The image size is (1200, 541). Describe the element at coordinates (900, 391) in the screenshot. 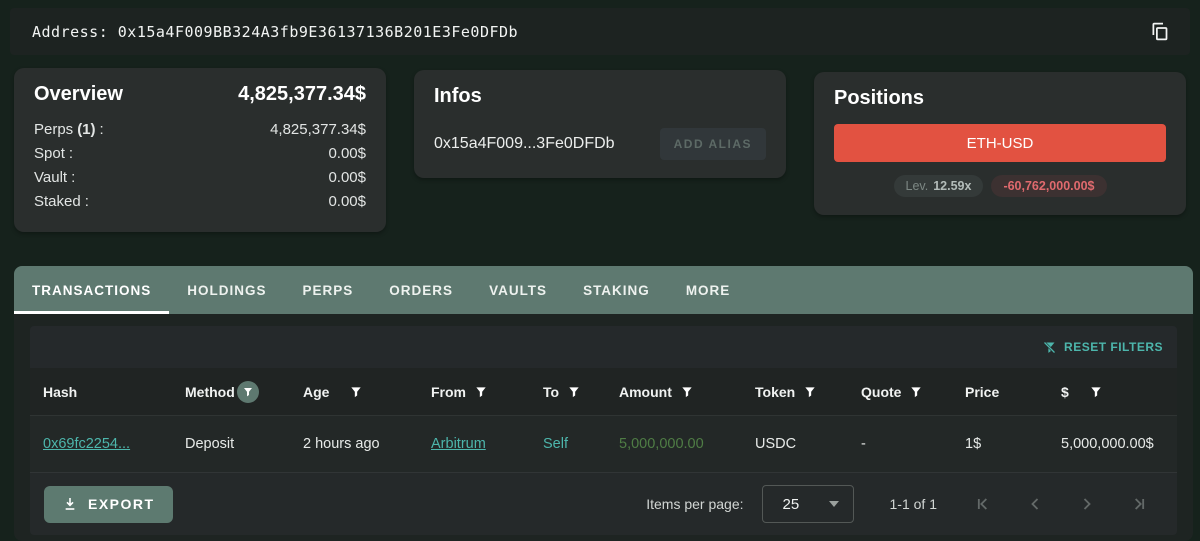

I see `col-quote: Quote` at that location.